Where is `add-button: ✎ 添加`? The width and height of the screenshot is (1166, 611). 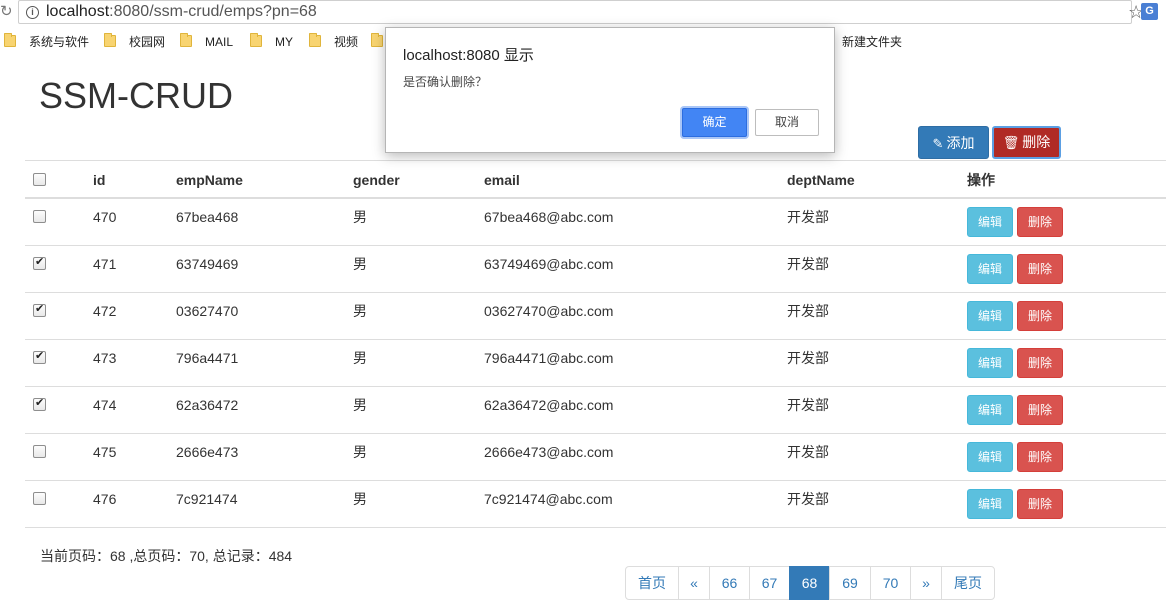
add-button: ✎ 添加 is located at coordinates (953, 142).